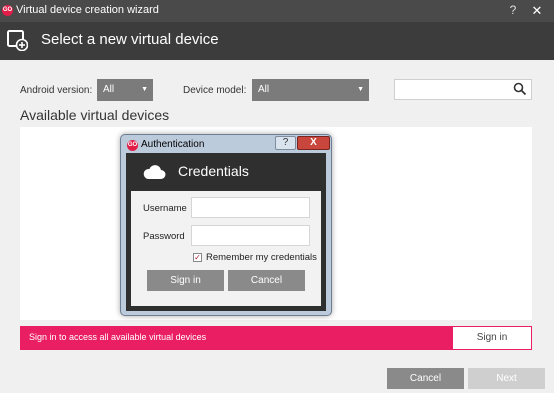  I want to click on cancel-button: Cancel, so click(425, 378).